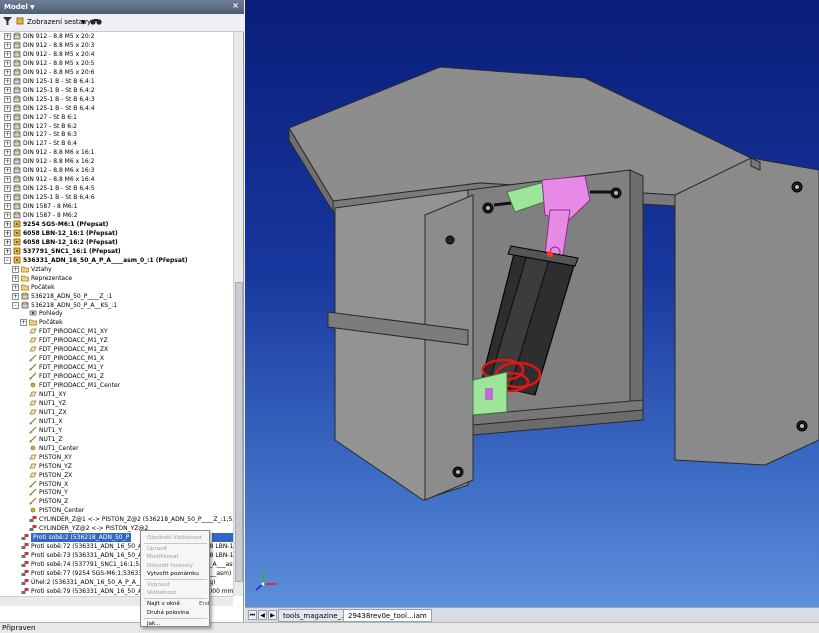  Describe the element at coordinates (116, 367) in the screenshot. I see `tree-node: FDT_PIRODACC_M1_Y` at that location.